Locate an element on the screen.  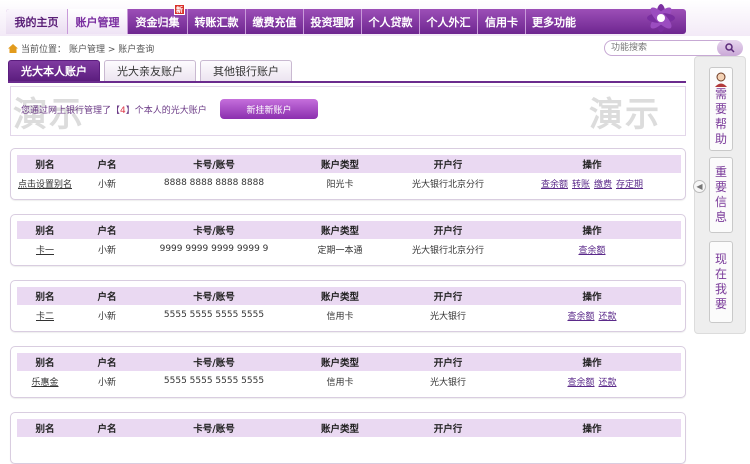
operation-link: 存定期 is located at coordinates (629, 185).